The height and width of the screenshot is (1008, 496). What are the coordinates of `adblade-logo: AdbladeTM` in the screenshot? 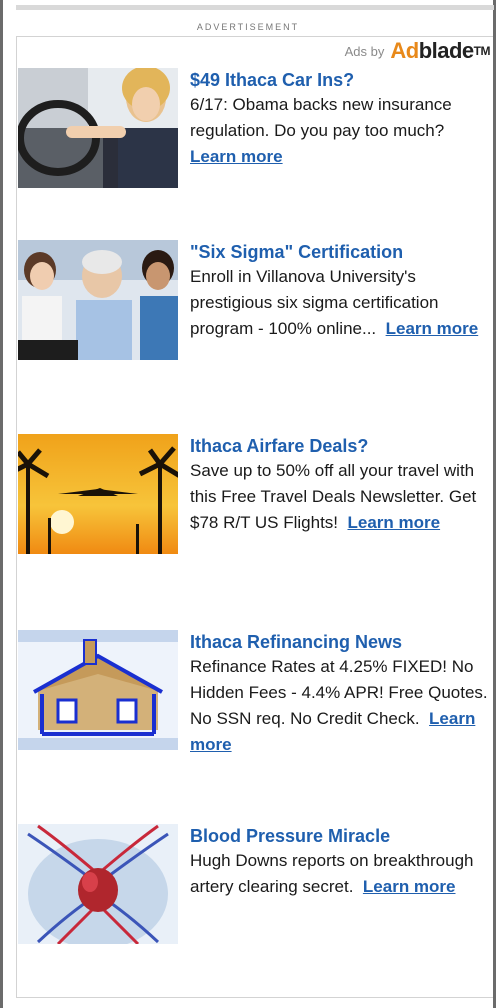 It's located at (440, 51).